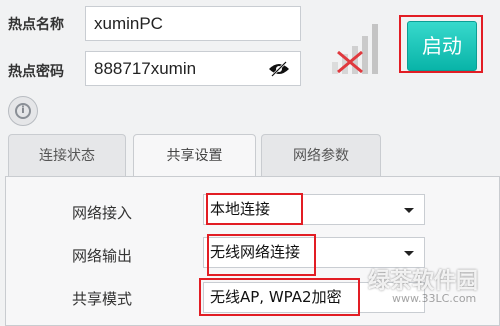  I want to click on signal-disconnected-icon, so click(355, 49).